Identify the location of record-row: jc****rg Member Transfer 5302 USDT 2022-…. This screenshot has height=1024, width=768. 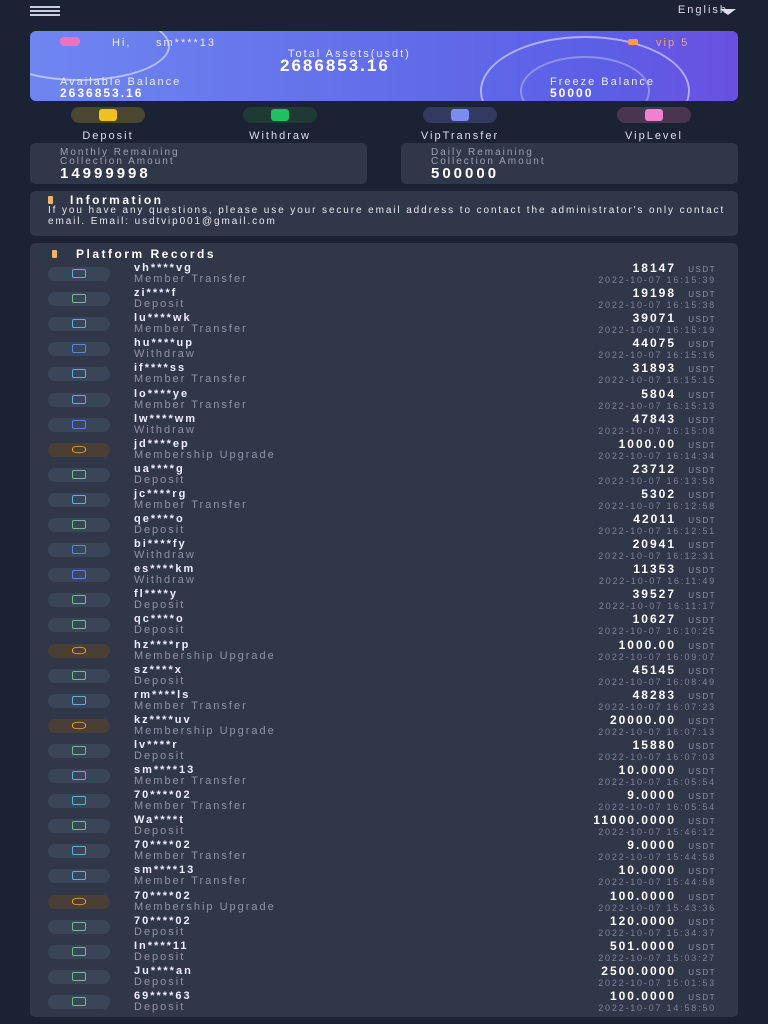
(384, 500).